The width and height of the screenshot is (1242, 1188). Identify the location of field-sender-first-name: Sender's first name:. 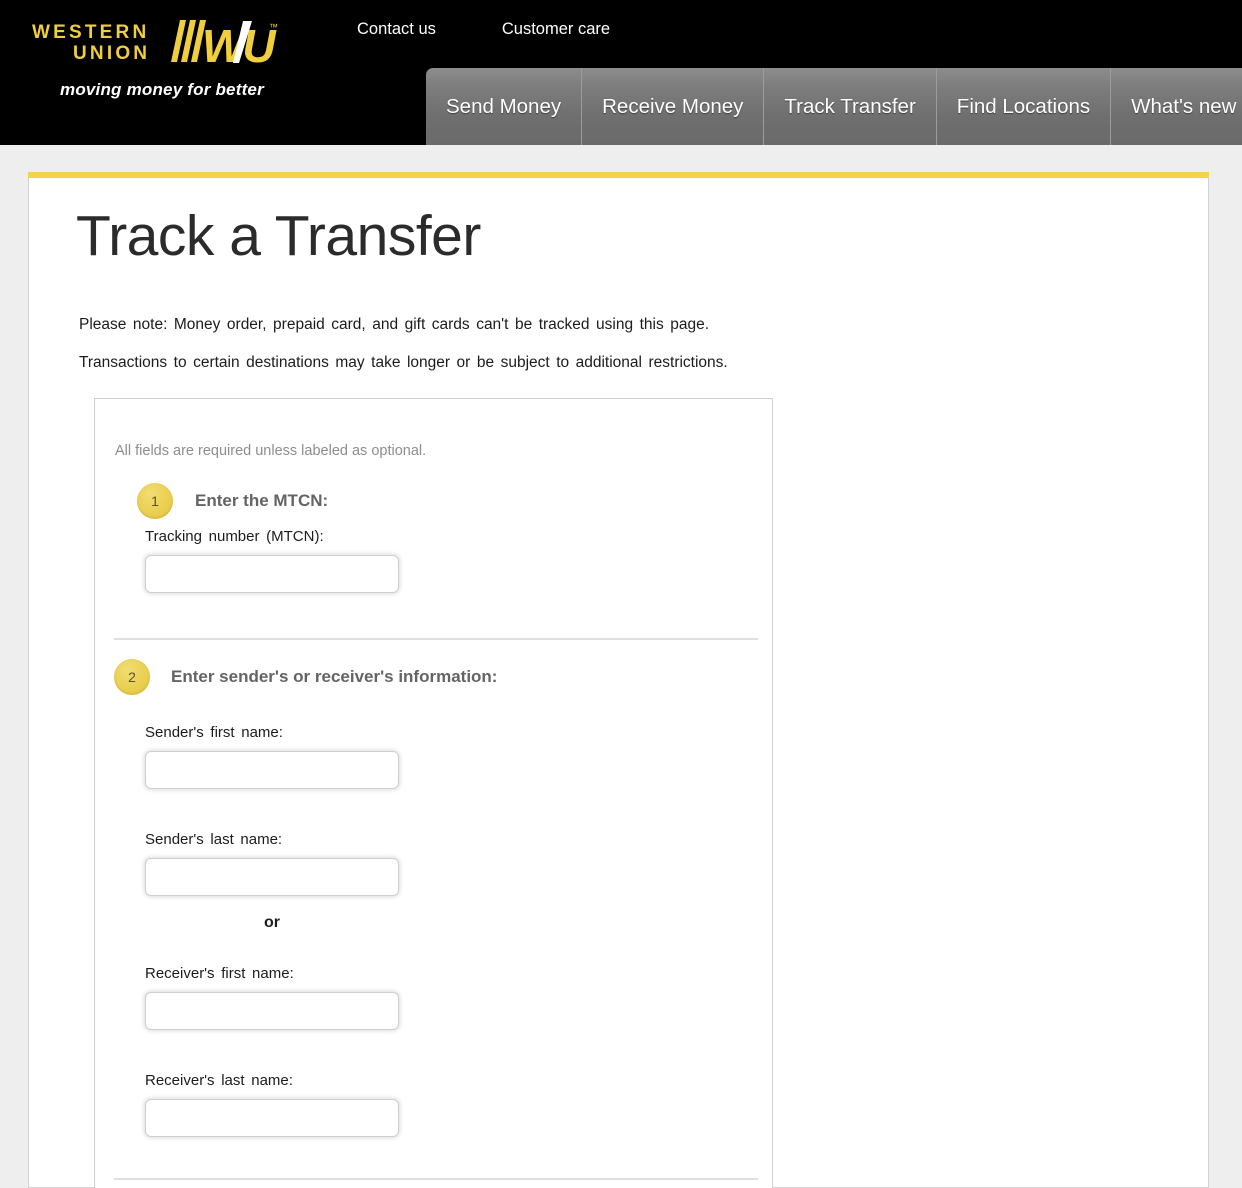
(272, 756).